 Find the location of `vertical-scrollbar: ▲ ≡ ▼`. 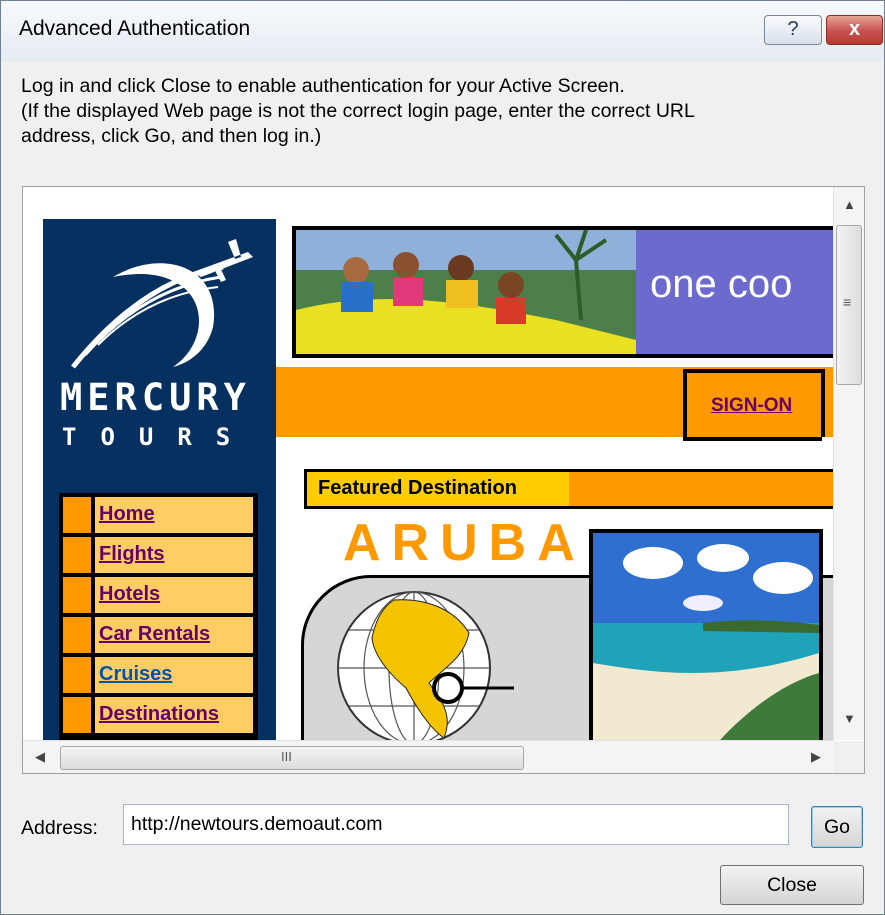

vertical-scrollbar: ▲ ≡ ▼ is located at coordinates (848, 463).